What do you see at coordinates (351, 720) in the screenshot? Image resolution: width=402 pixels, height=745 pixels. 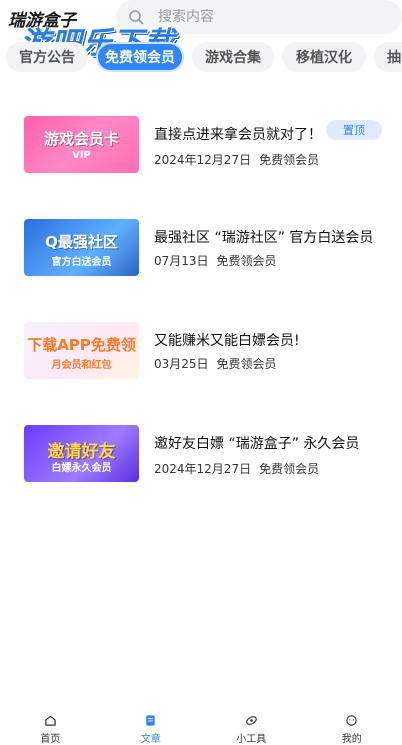 I see `profile-icon` at bounding box center [351, 720].